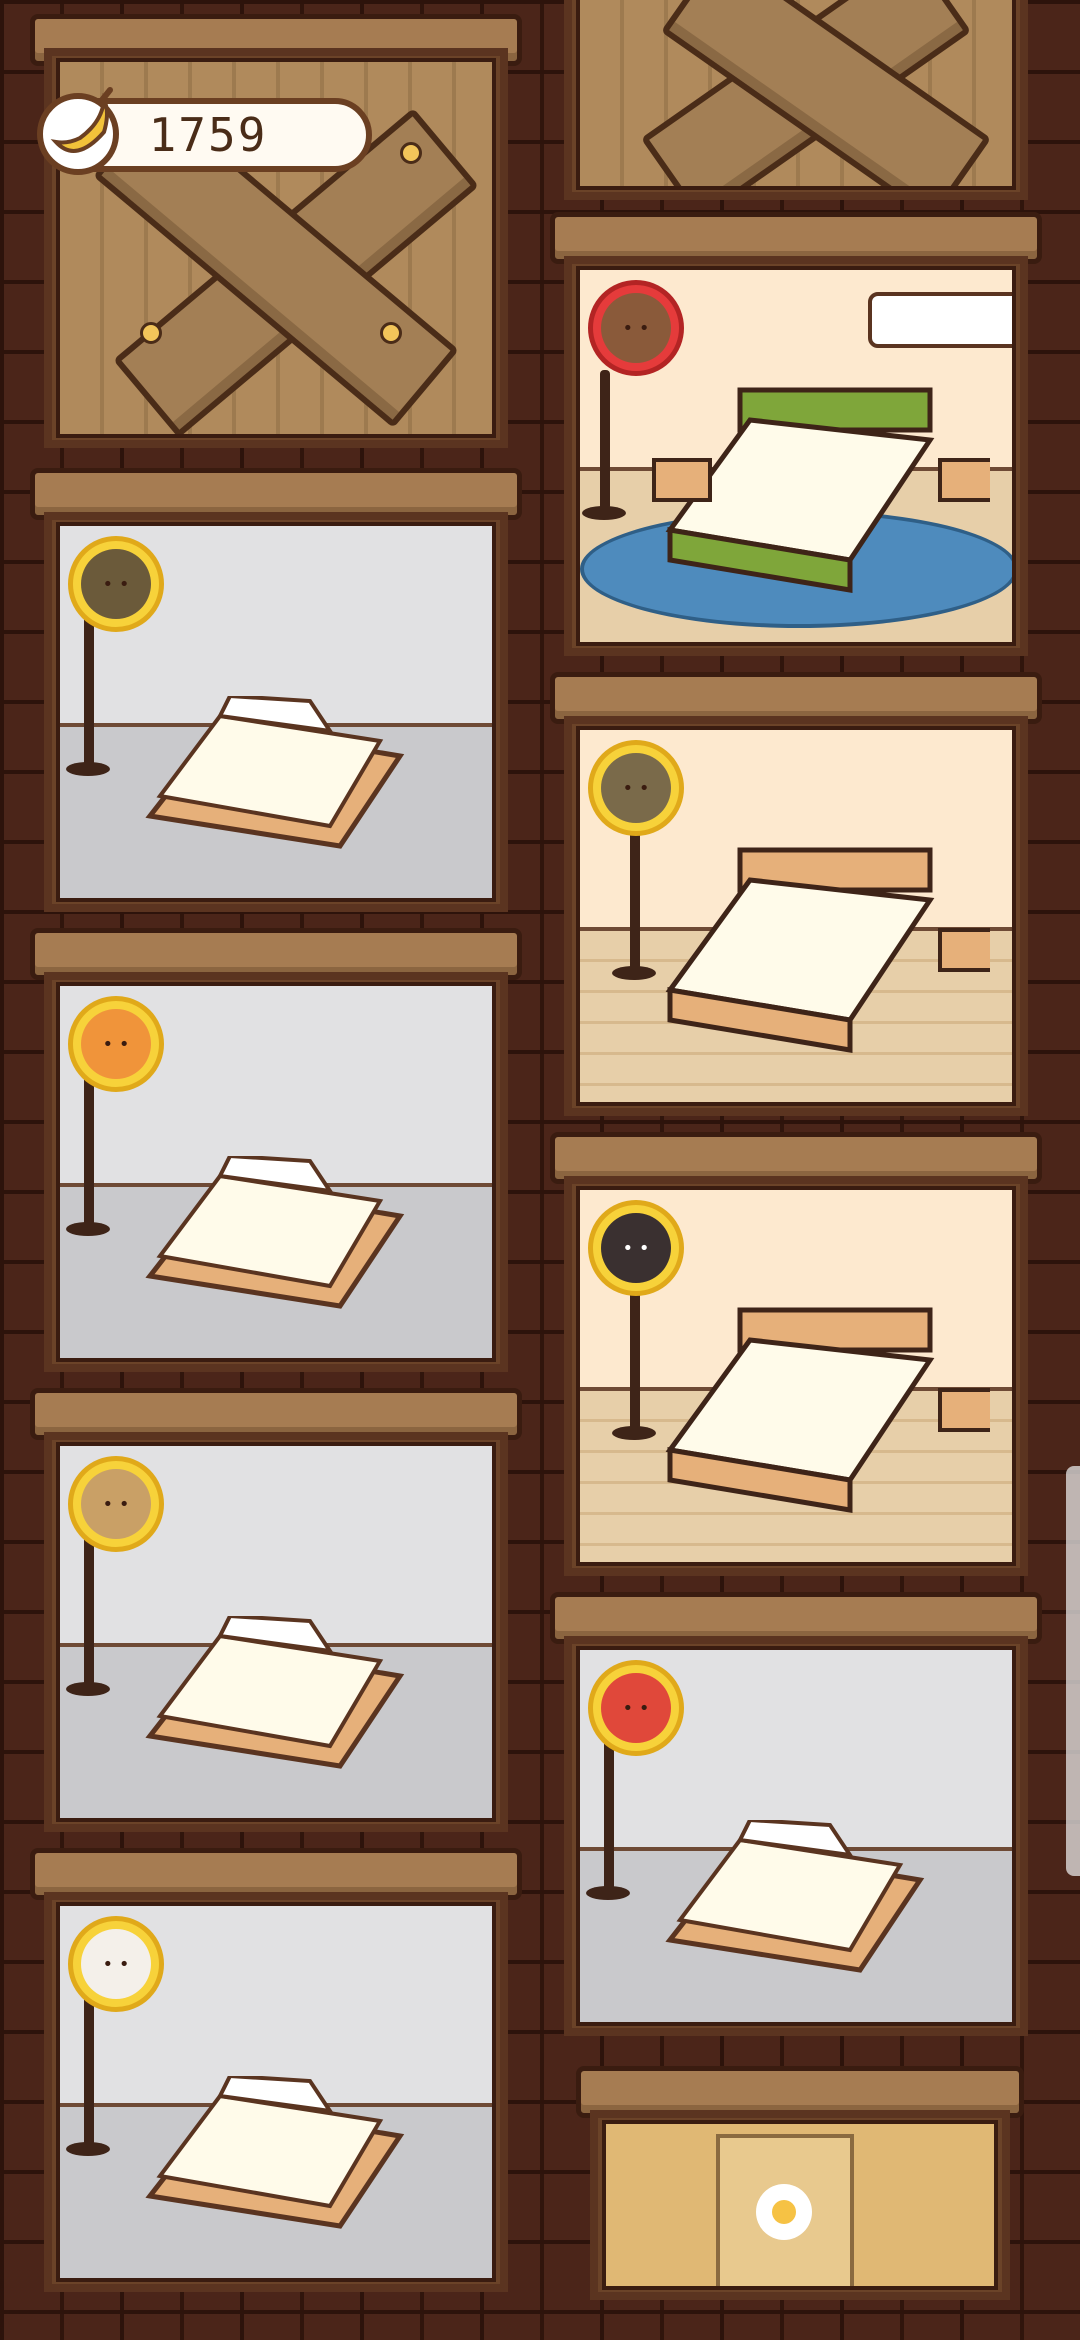 This screenshot has width=1080, height=2340. What do you see at coordinates (636, 1248) in the screenshot?
I see `dark-monster-icon: • •` at bounding box center [636, 1248].